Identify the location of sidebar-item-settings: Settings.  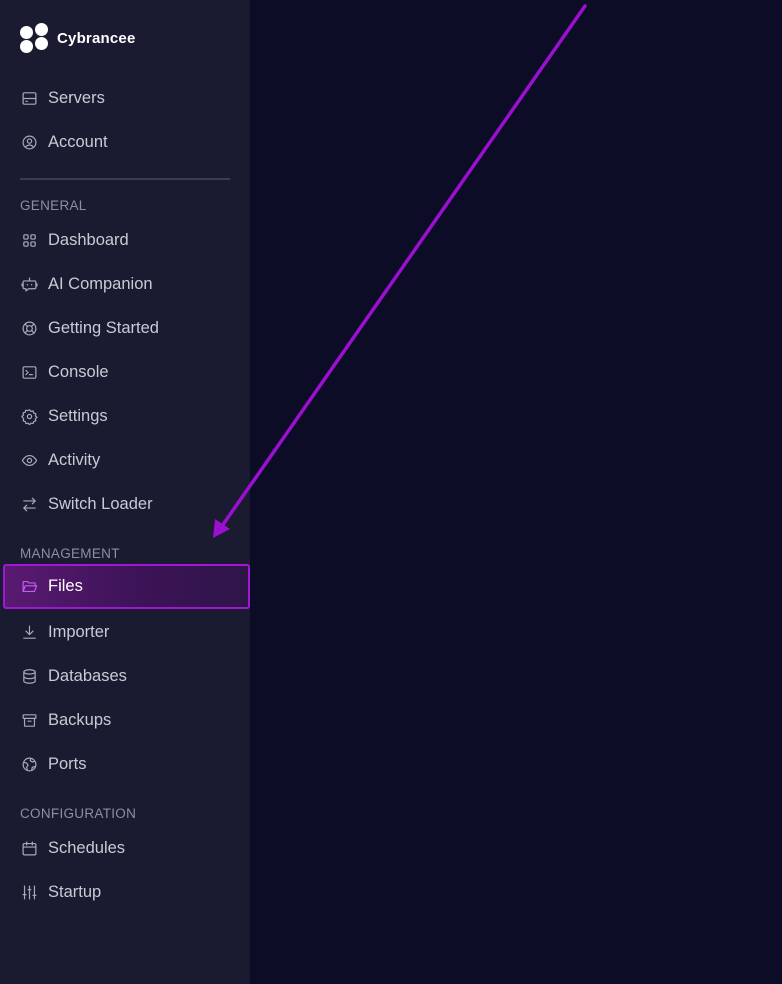
(130, 416).